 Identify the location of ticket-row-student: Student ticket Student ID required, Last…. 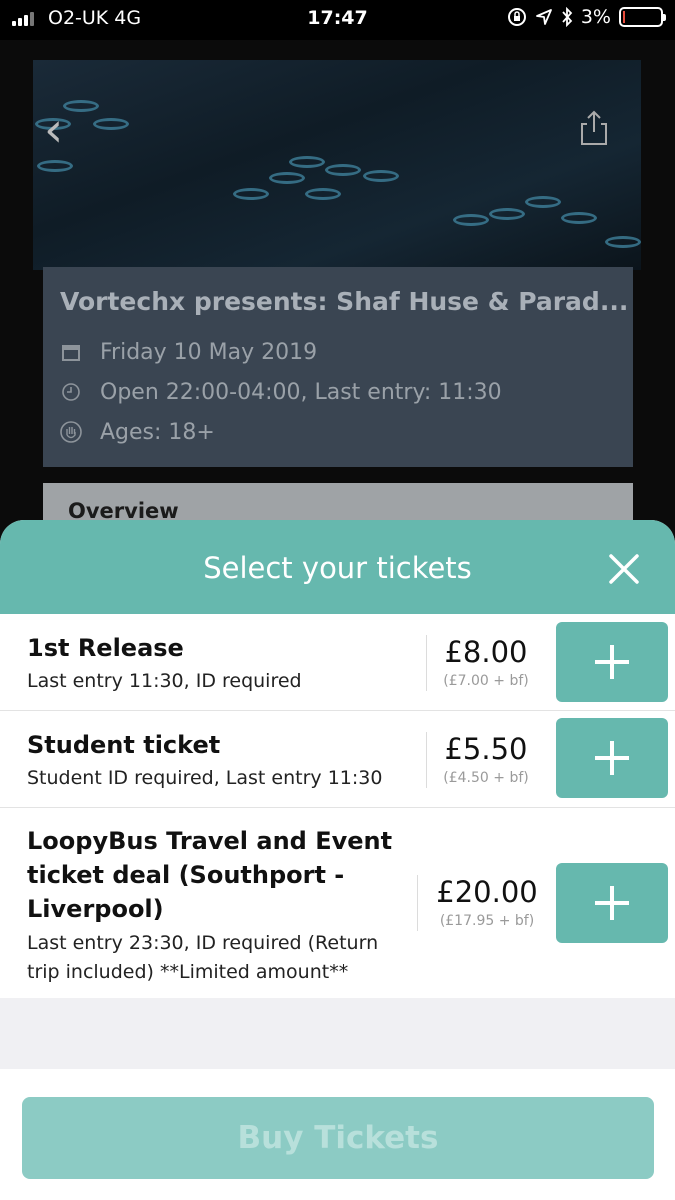
(337, 759).